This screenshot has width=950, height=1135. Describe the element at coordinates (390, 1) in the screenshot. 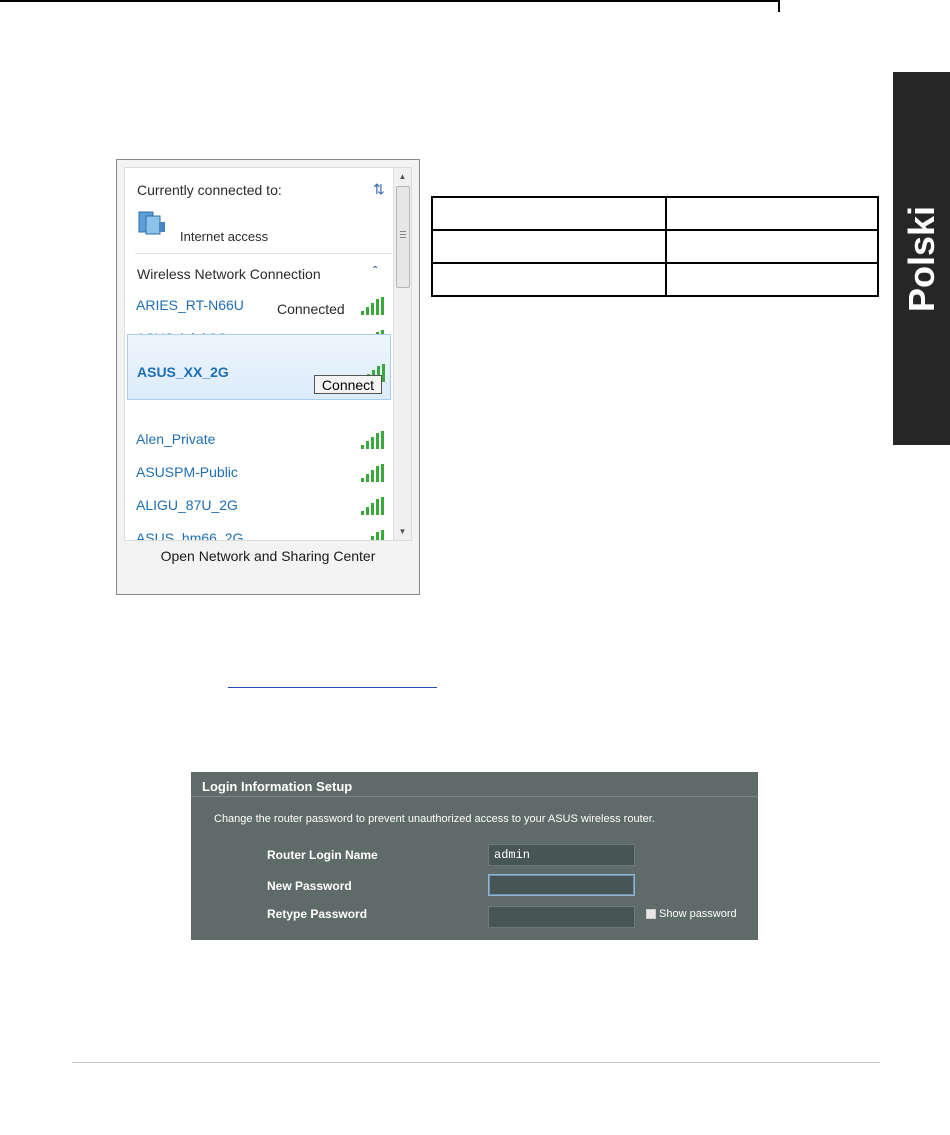

I see `top-rule` at that location.